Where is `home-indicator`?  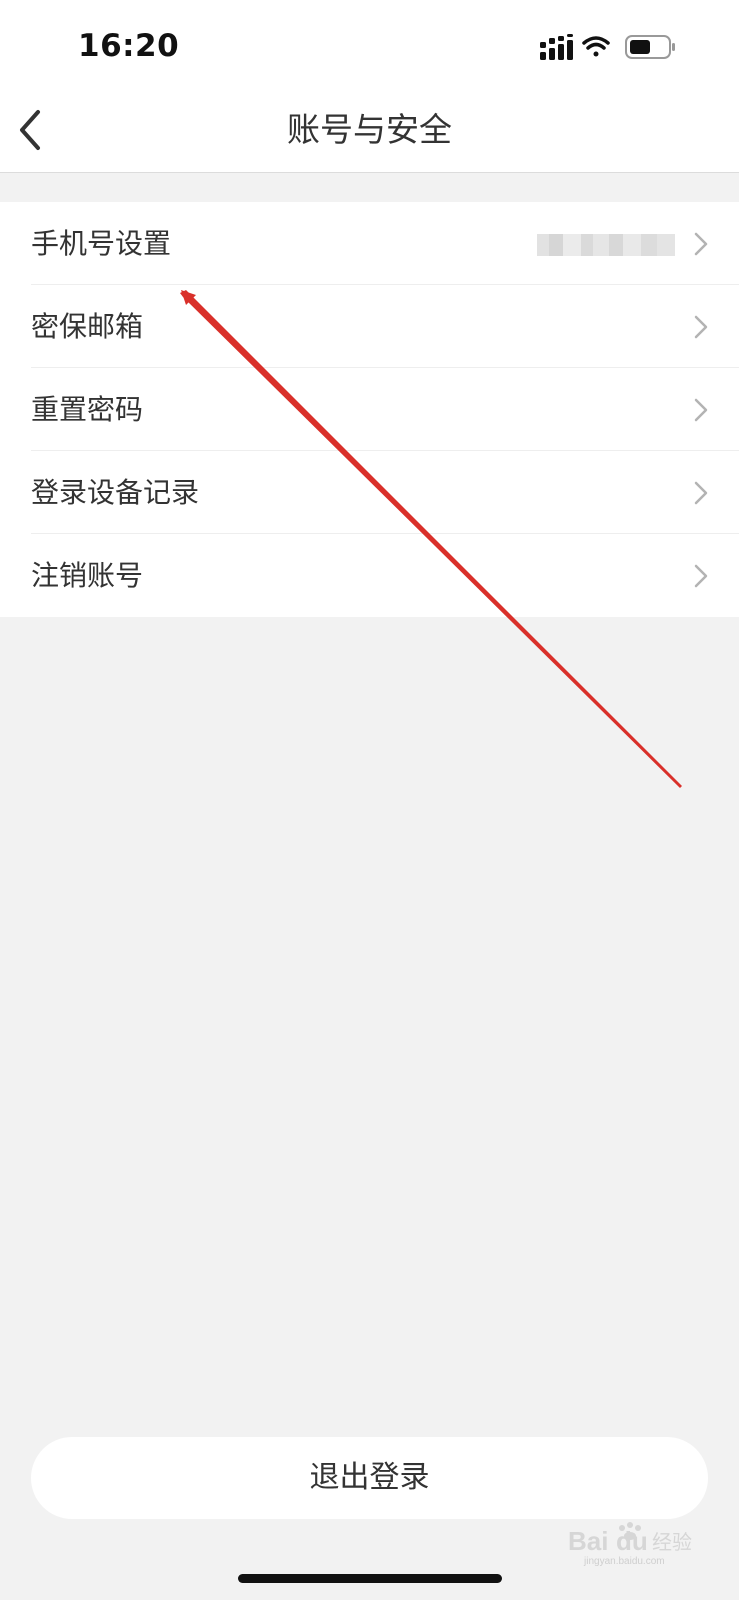 home-indicator is located at coordinates (370, 1578).